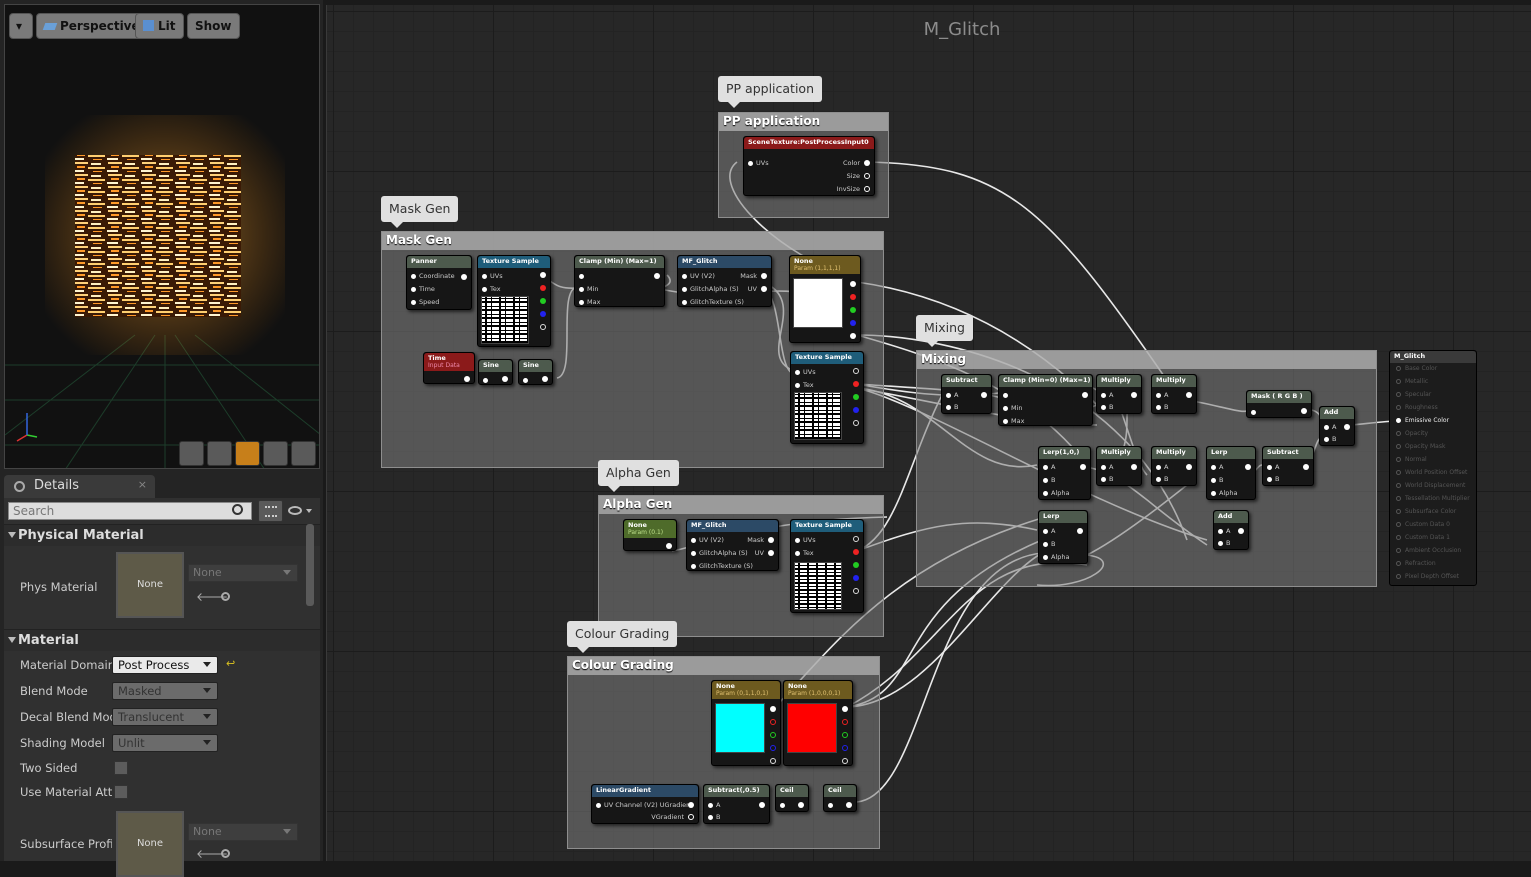 The image size is (1531, 877). What do you see at coordinates (1119, 466) in the screenshot?
I see `node-multiply-3: Multiply A B` at bounding box center [1119, 466].